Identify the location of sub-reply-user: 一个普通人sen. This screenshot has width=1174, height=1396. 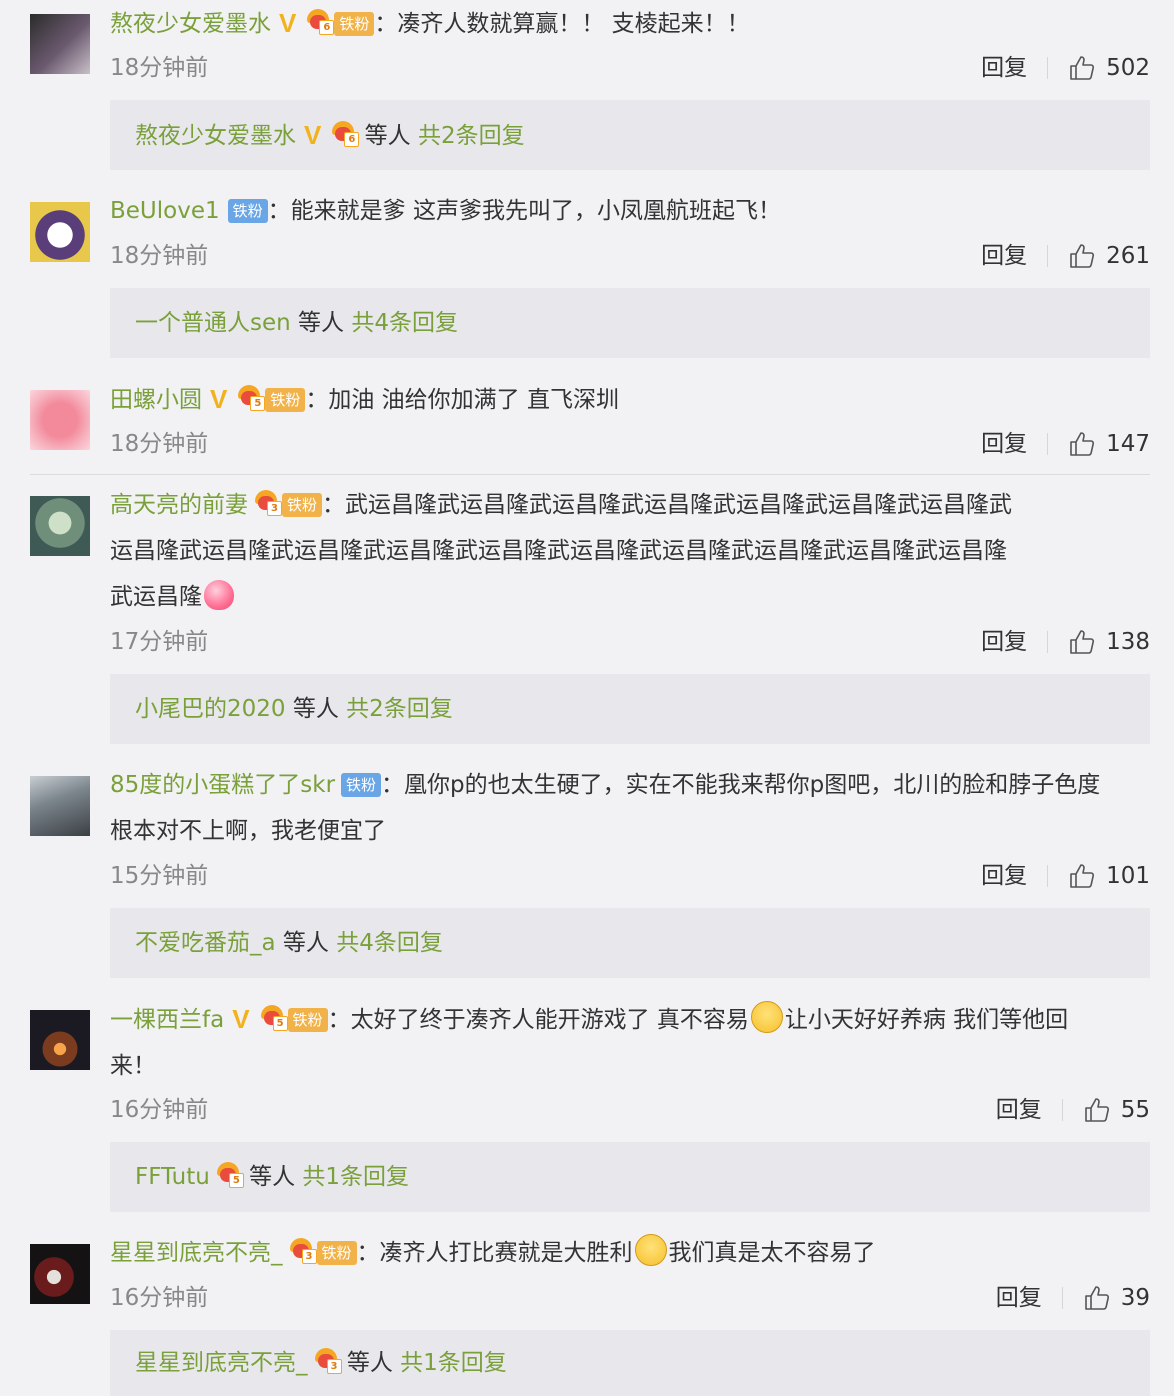
(213, 323).